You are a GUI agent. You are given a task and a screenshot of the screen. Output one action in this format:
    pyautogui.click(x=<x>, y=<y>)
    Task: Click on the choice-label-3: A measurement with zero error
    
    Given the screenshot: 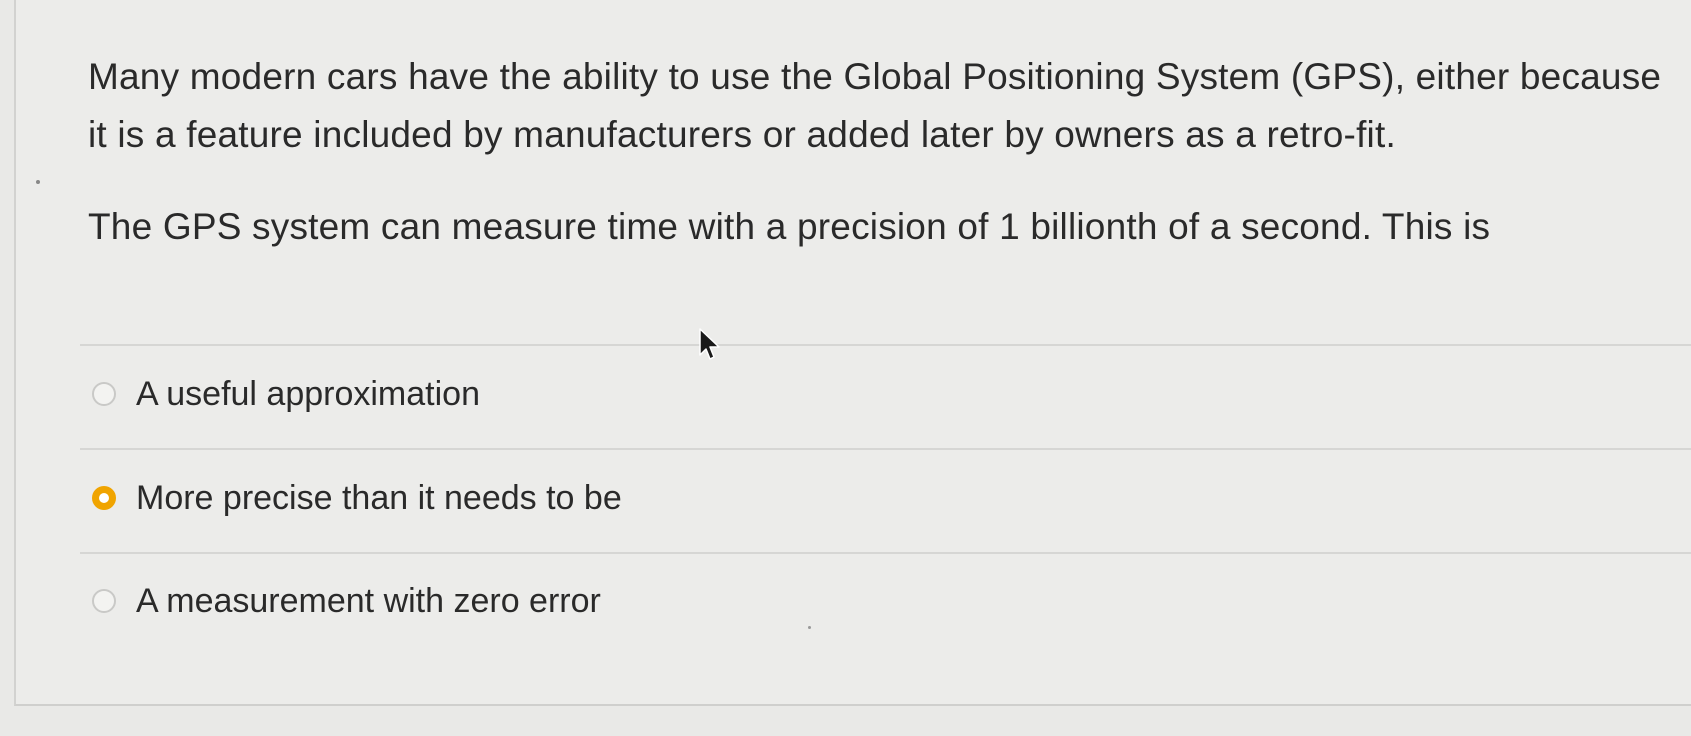 What is the action you would take?
    pyautogui.click(x=368, y=600)
    